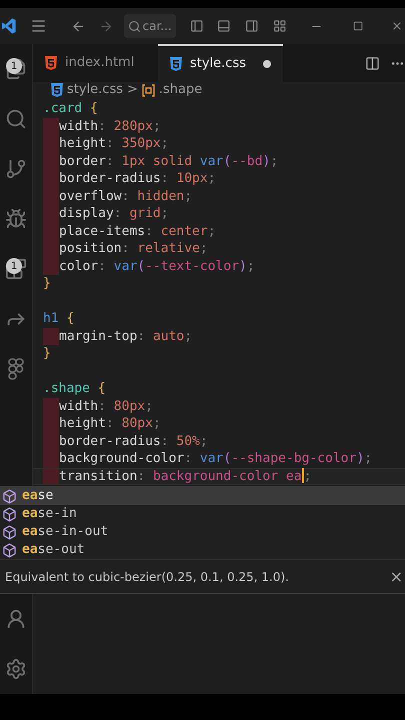  What do you see at coordinates (215, 459) in the screenshot?
I see `css-declaration: background-color: var(--shape-bg-color);` at bounding box center [215, 459].